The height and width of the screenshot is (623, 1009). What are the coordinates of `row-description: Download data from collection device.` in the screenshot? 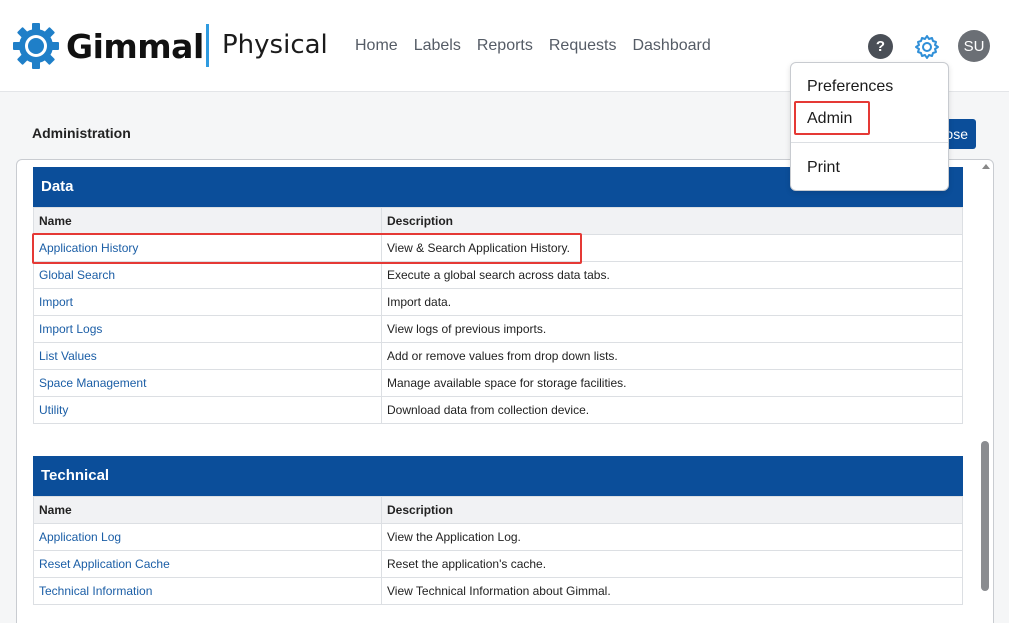 It's located at (672, 410).